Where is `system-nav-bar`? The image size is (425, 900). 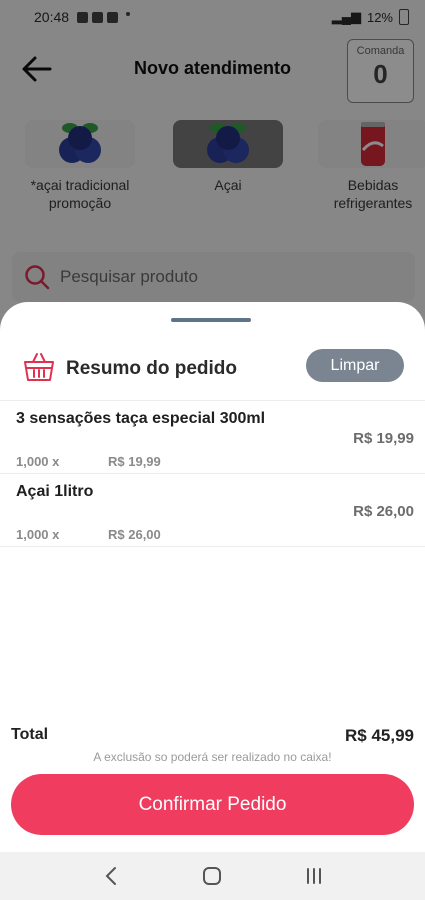
system-nav-bar is located at coordinates (212, 876).